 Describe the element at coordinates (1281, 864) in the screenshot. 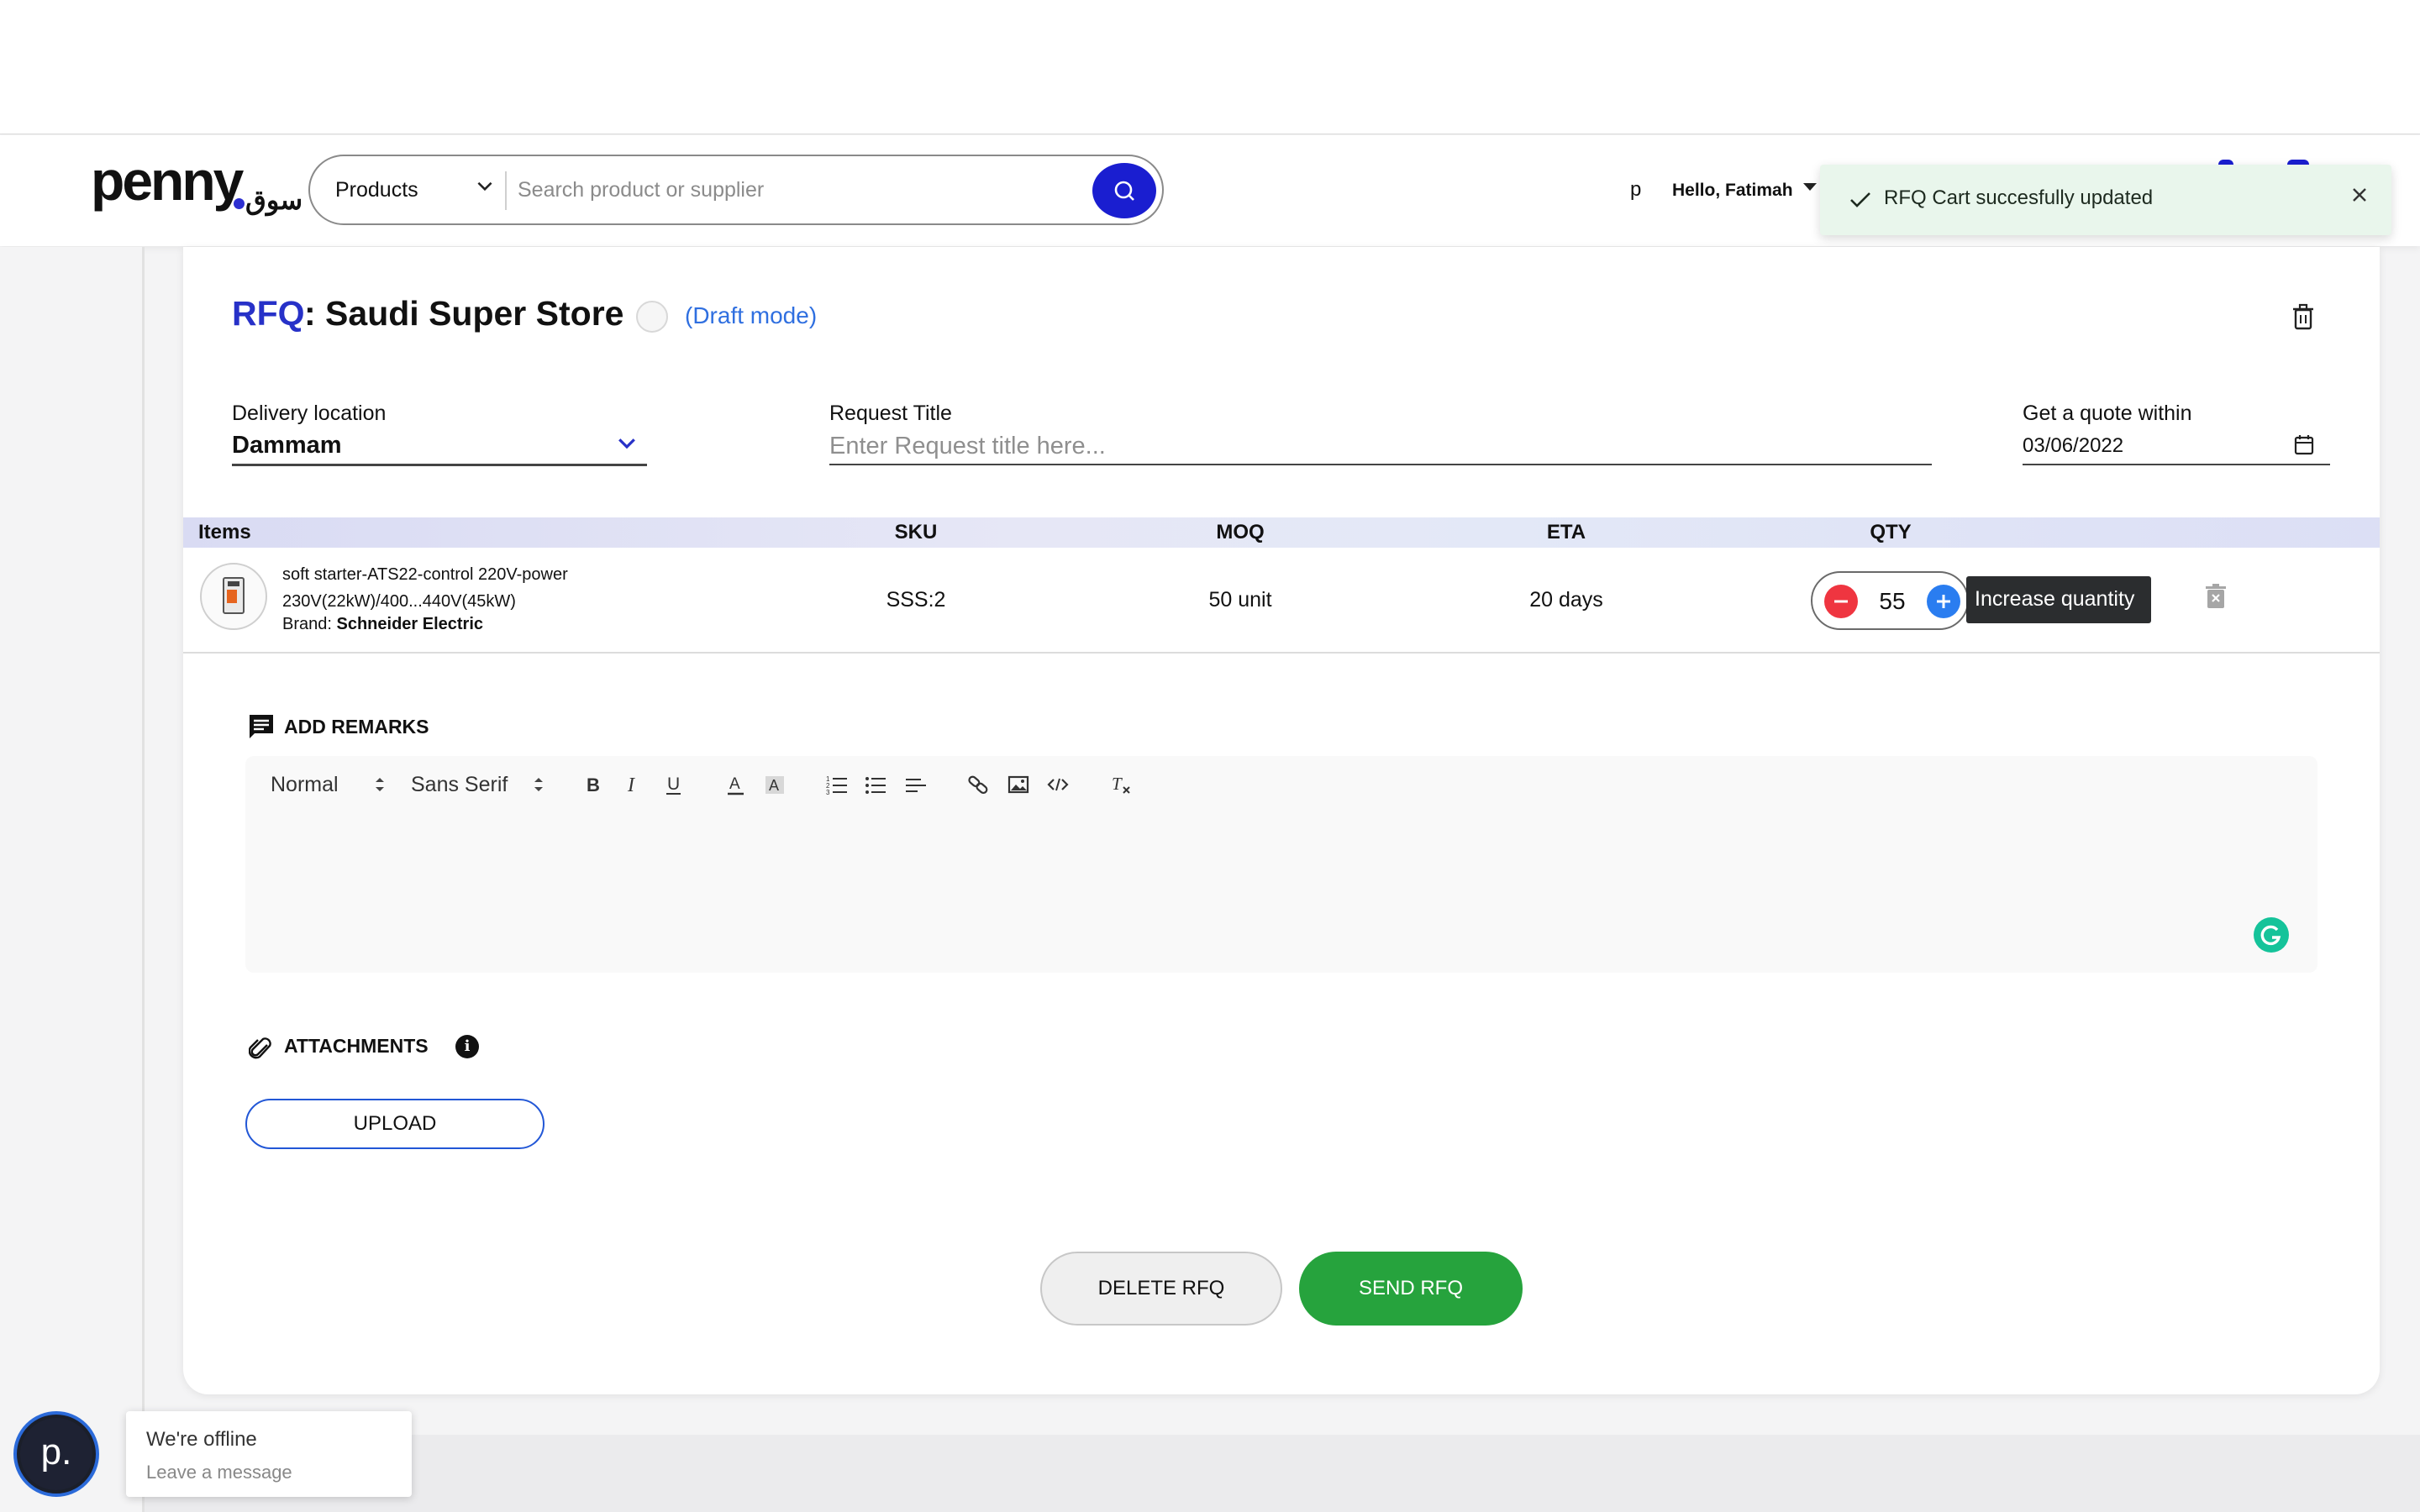

I see `remarks-editor` at that location.